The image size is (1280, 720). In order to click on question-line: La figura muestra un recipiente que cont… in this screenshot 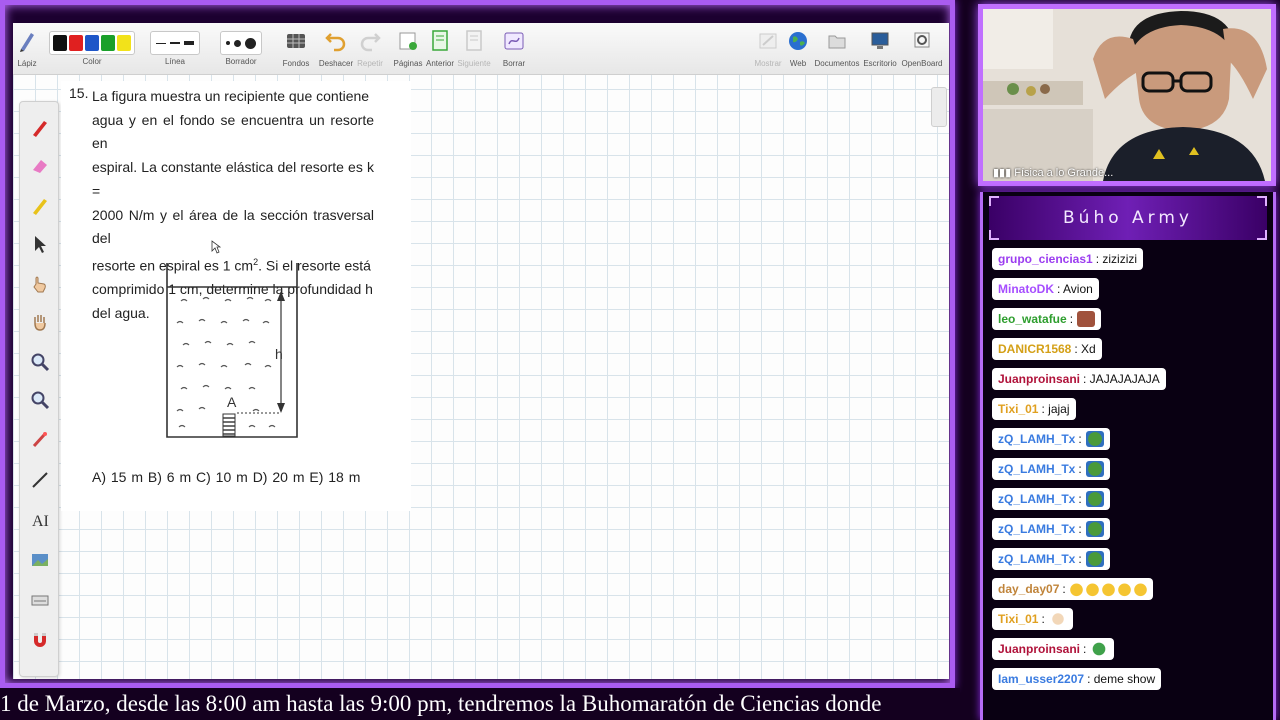, I will do `click(231, 96)`.